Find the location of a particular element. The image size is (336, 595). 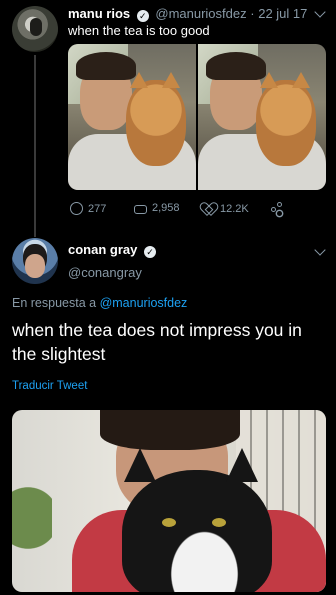

like-count: 12.2K is located at coordinates (234, 208).